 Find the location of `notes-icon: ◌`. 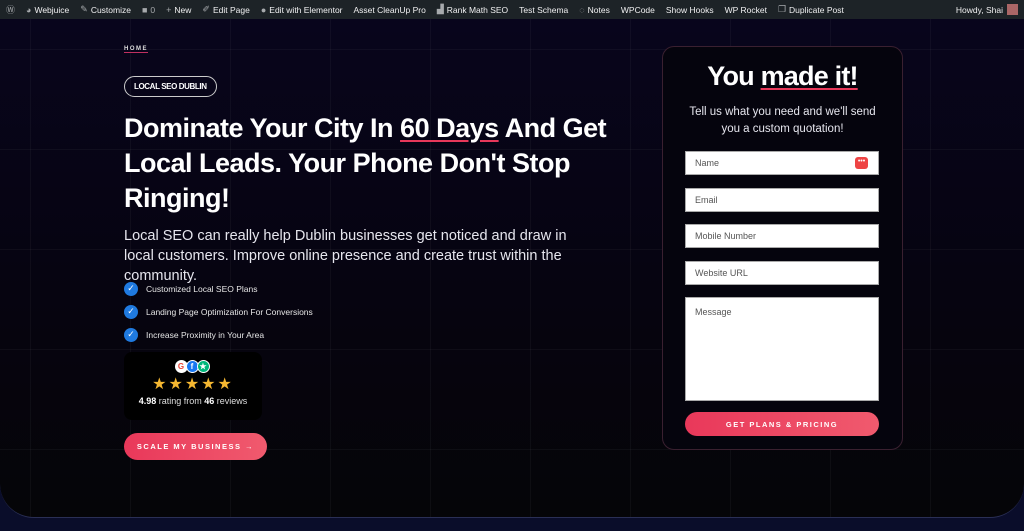

notes-icon: ◌ is located at coordinates (582, 9).